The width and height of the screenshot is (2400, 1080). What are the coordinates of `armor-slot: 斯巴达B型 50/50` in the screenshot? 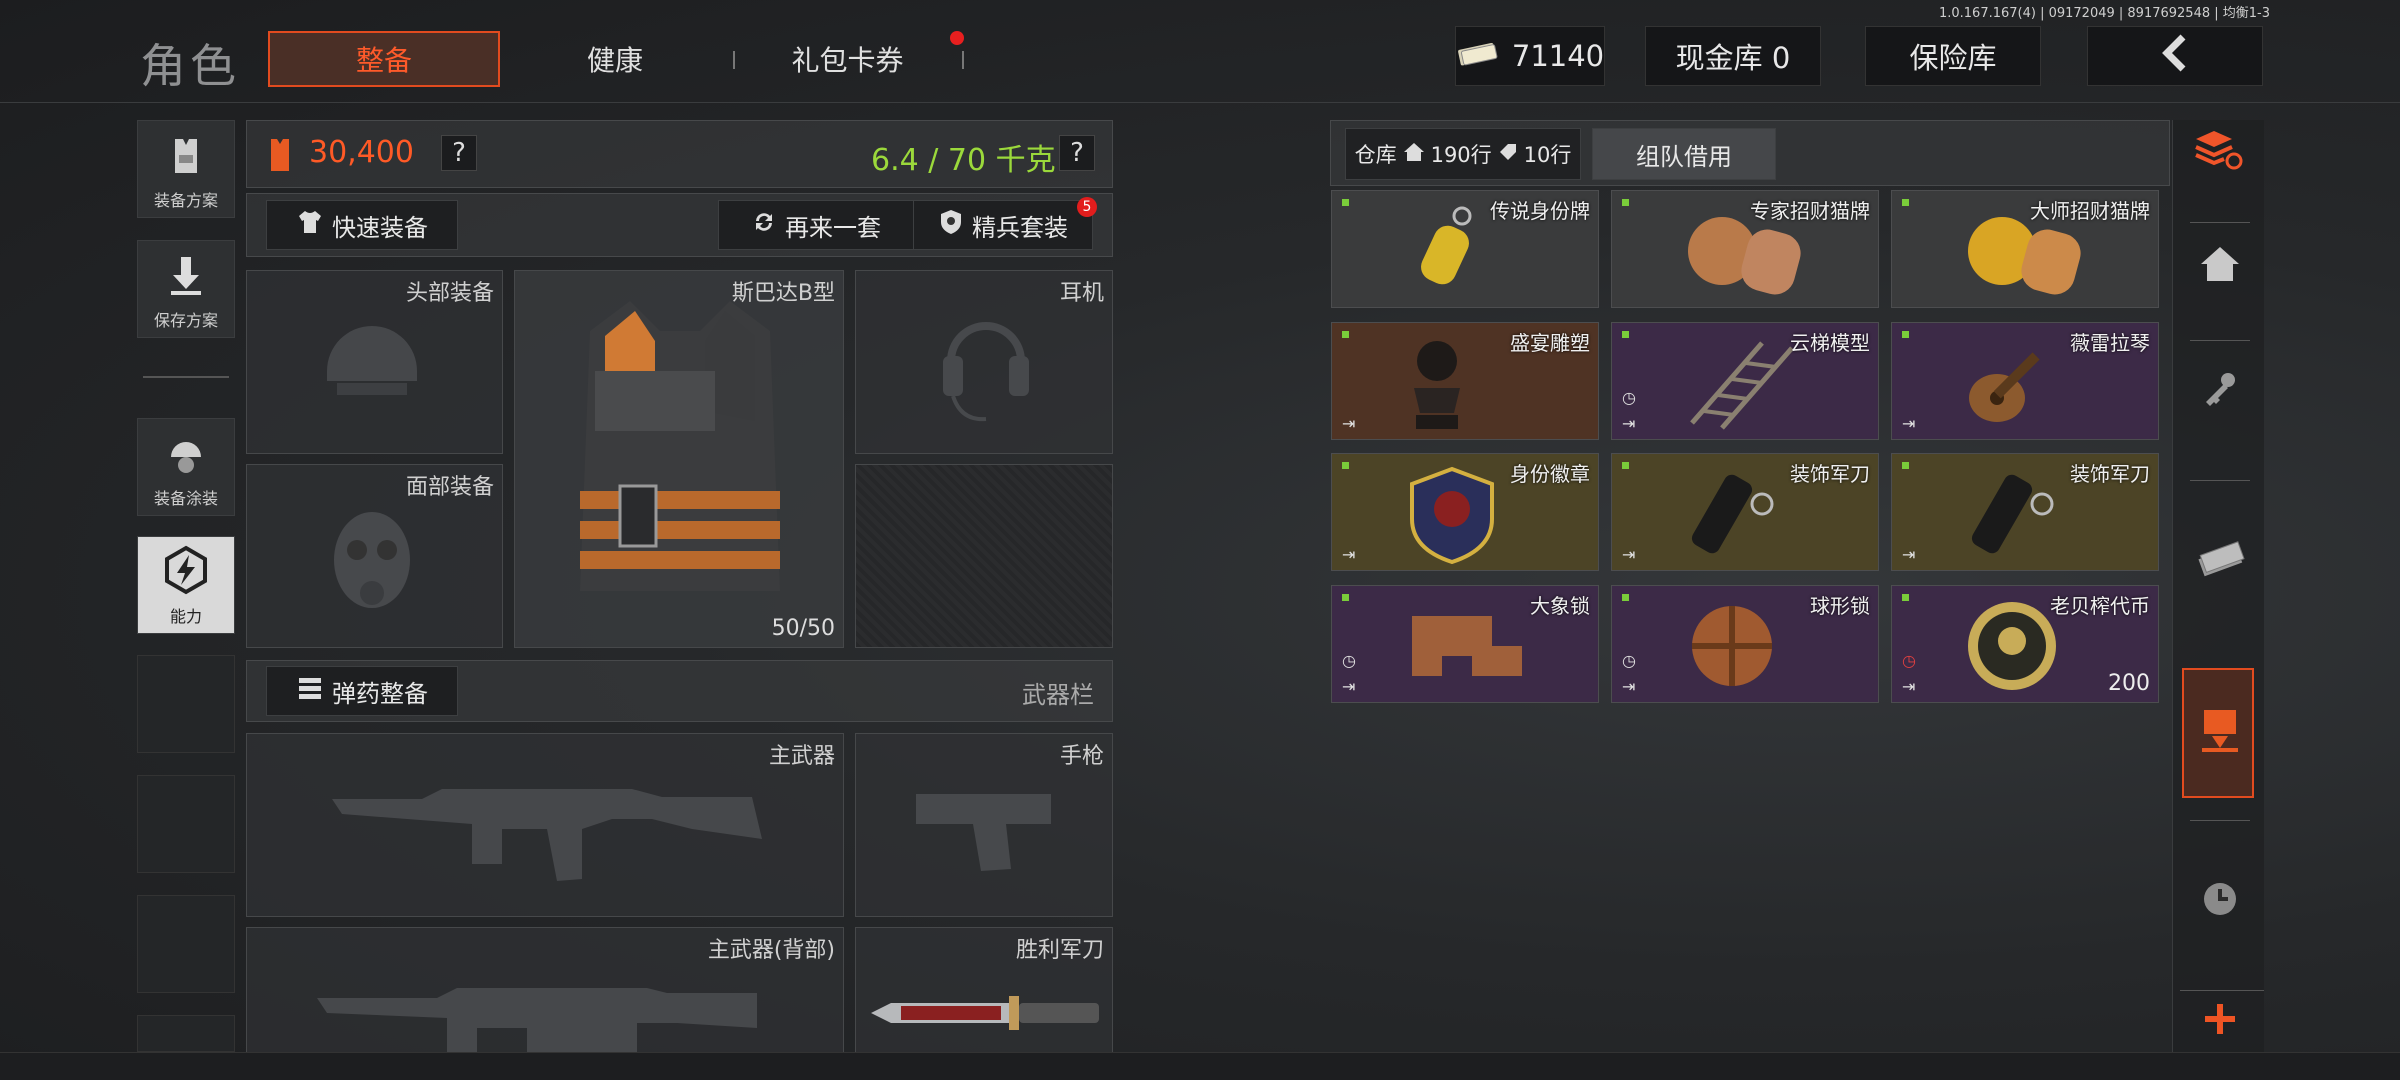 It's located at (679, 459).